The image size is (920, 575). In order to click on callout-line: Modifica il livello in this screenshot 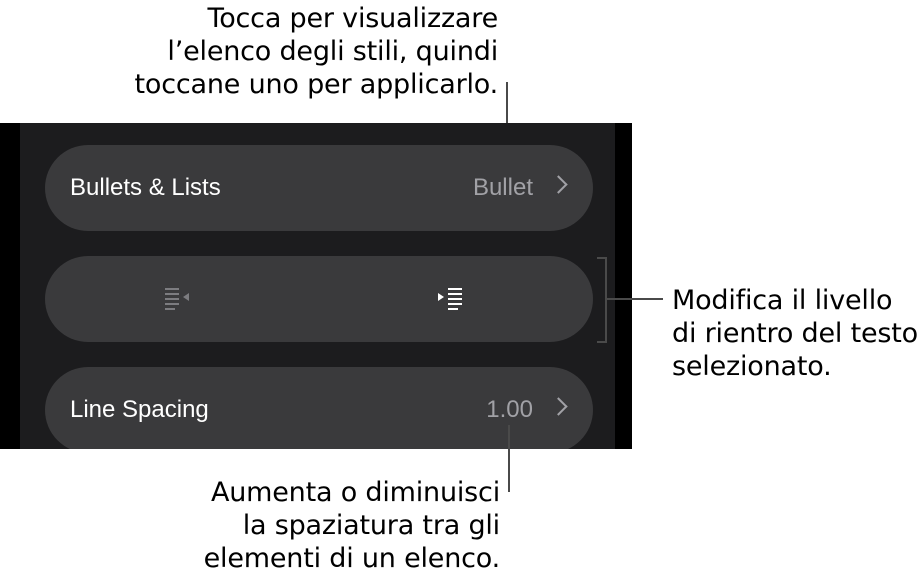, I will do `click(782, 300)`.